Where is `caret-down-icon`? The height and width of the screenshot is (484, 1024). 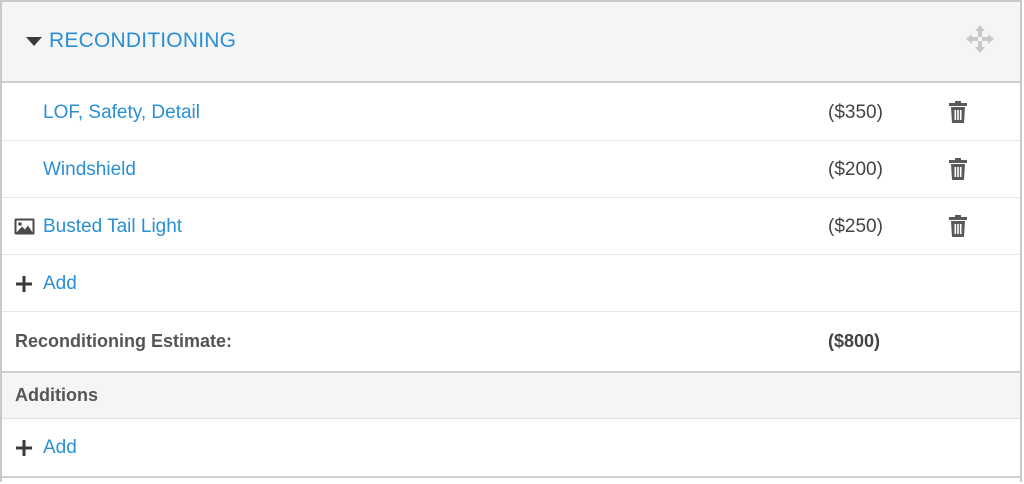 caret-down-icon is located at coordinates (34, 41).